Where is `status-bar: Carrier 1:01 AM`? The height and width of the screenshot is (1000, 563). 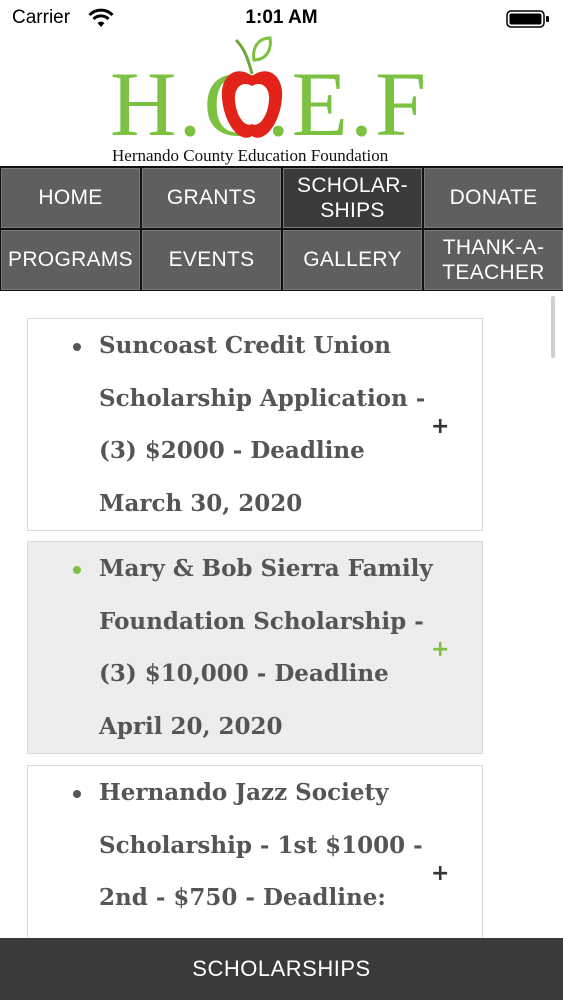 status-bar: Carrier 1:01 AM is located at coordinates (281, 20).